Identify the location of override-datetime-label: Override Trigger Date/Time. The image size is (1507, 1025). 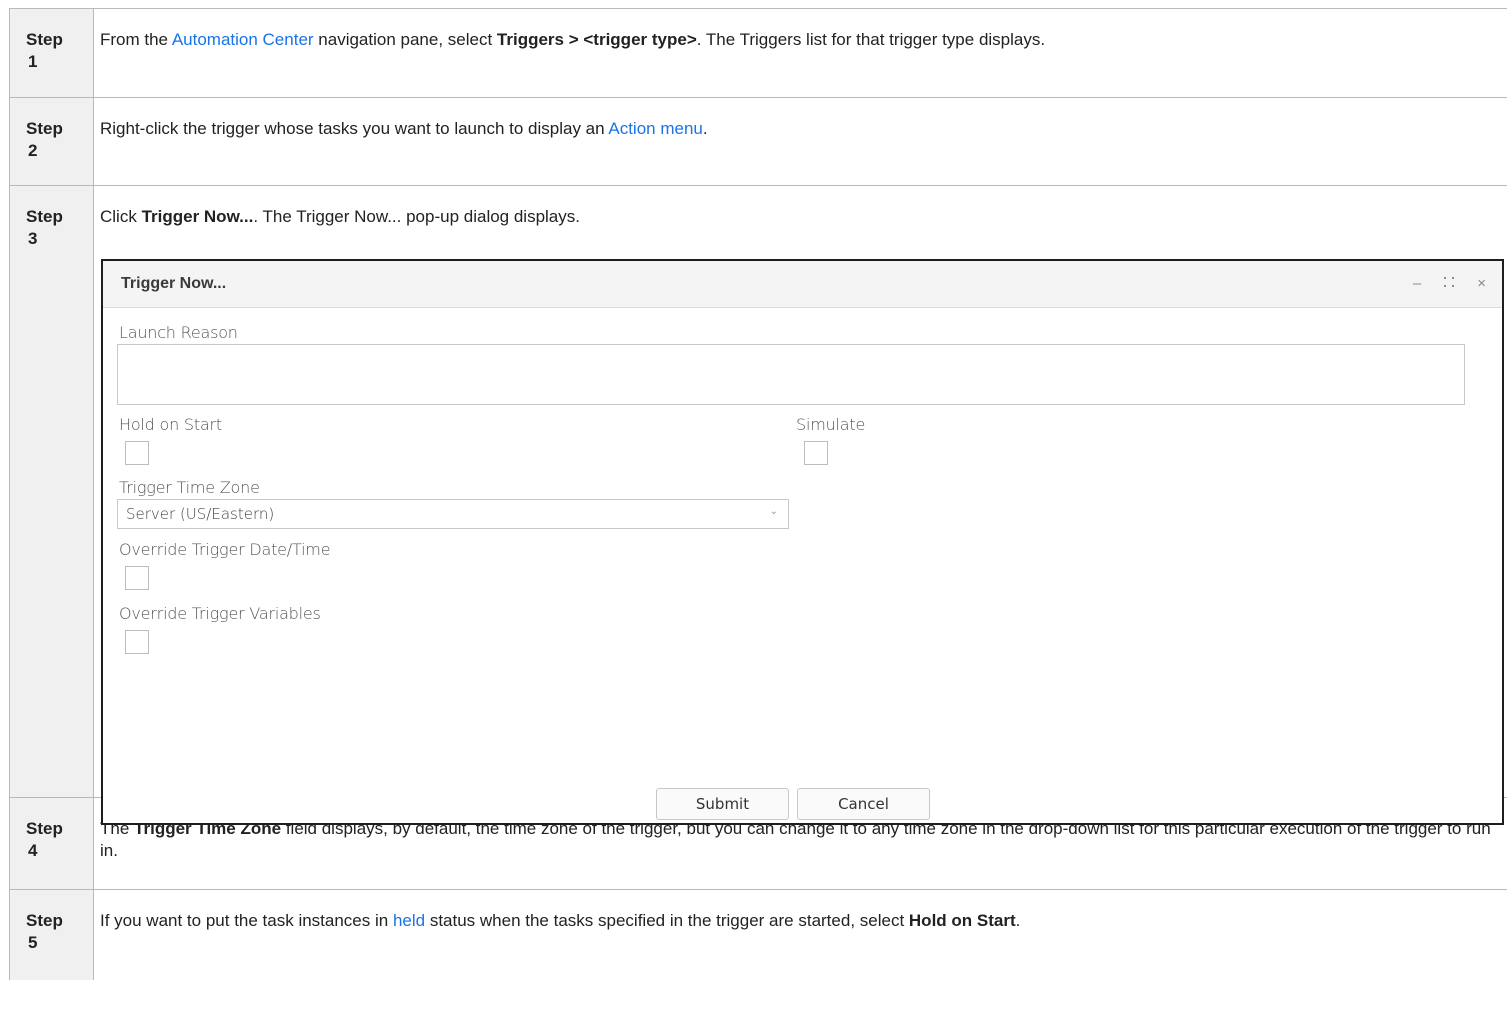
(225, 549).